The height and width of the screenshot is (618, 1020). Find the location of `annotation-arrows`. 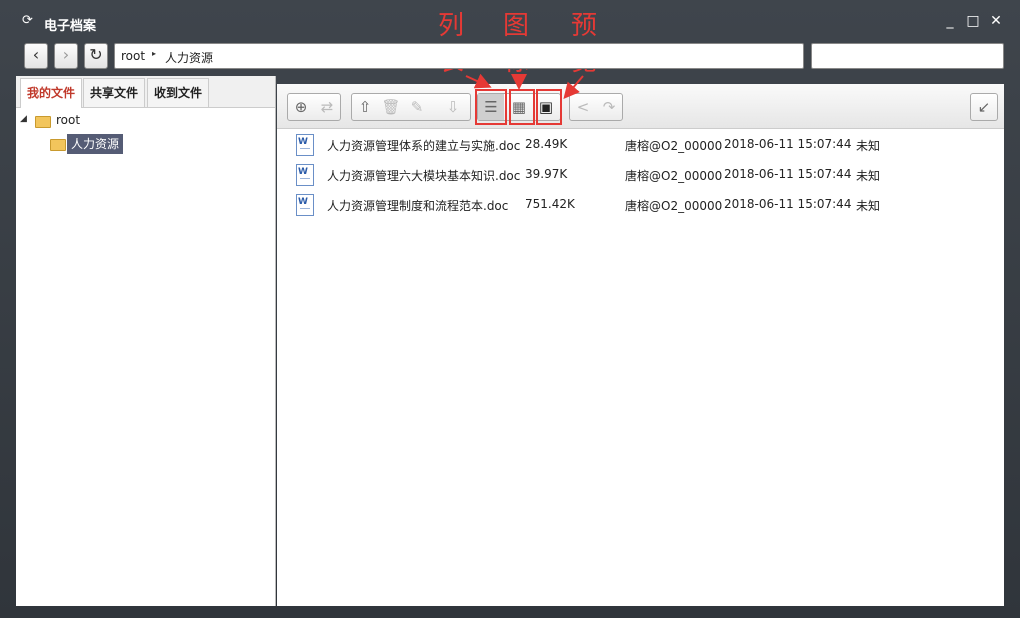

annotation-arrows is located at coordinates (524, 86).